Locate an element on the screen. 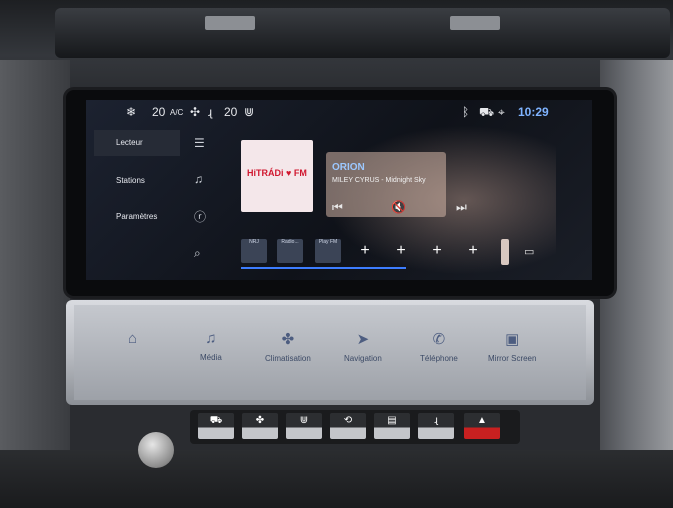 Image resolution: width=673 pixels, height=508 pixels. ac-label: A/C is located at coordinates (176, 112).